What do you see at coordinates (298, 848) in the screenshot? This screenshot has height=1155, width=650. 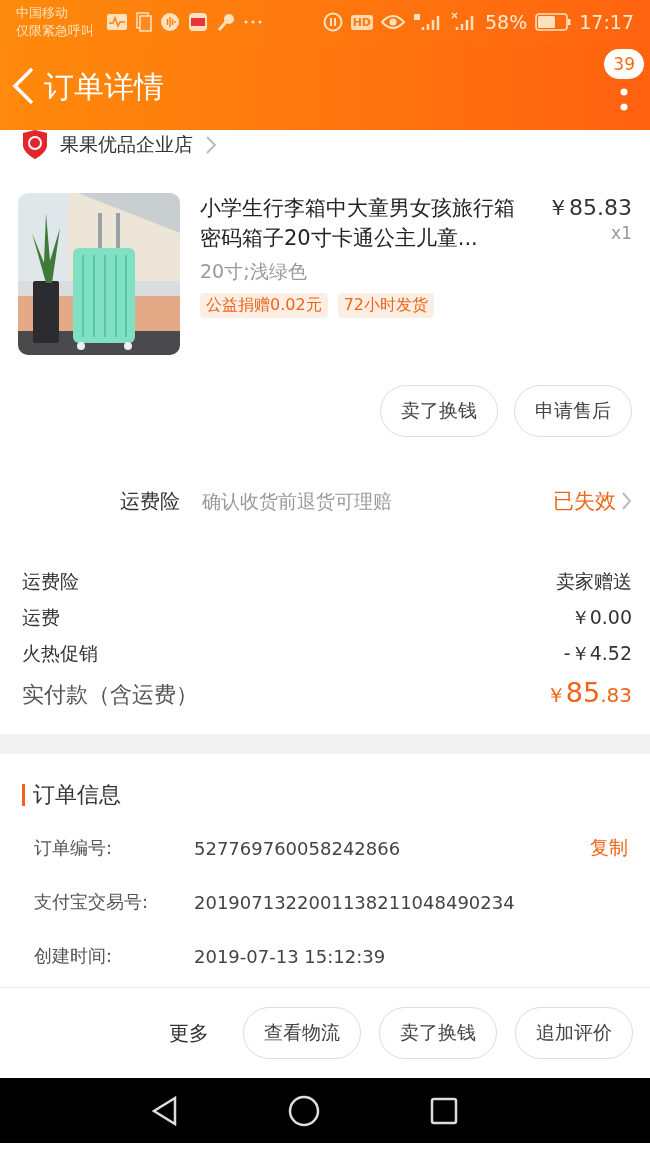 I see `info-value: 527769760058242866` at bounding box center [298, 848].